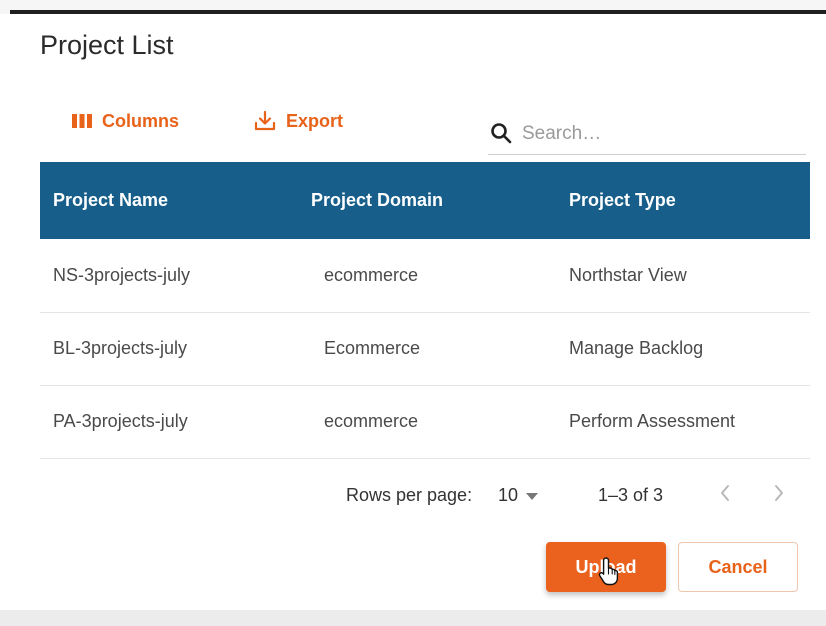 The image size is (826, 626). Describe the element at coordinates (265, 121) in the screenshot. I see `download-icon` at that location.